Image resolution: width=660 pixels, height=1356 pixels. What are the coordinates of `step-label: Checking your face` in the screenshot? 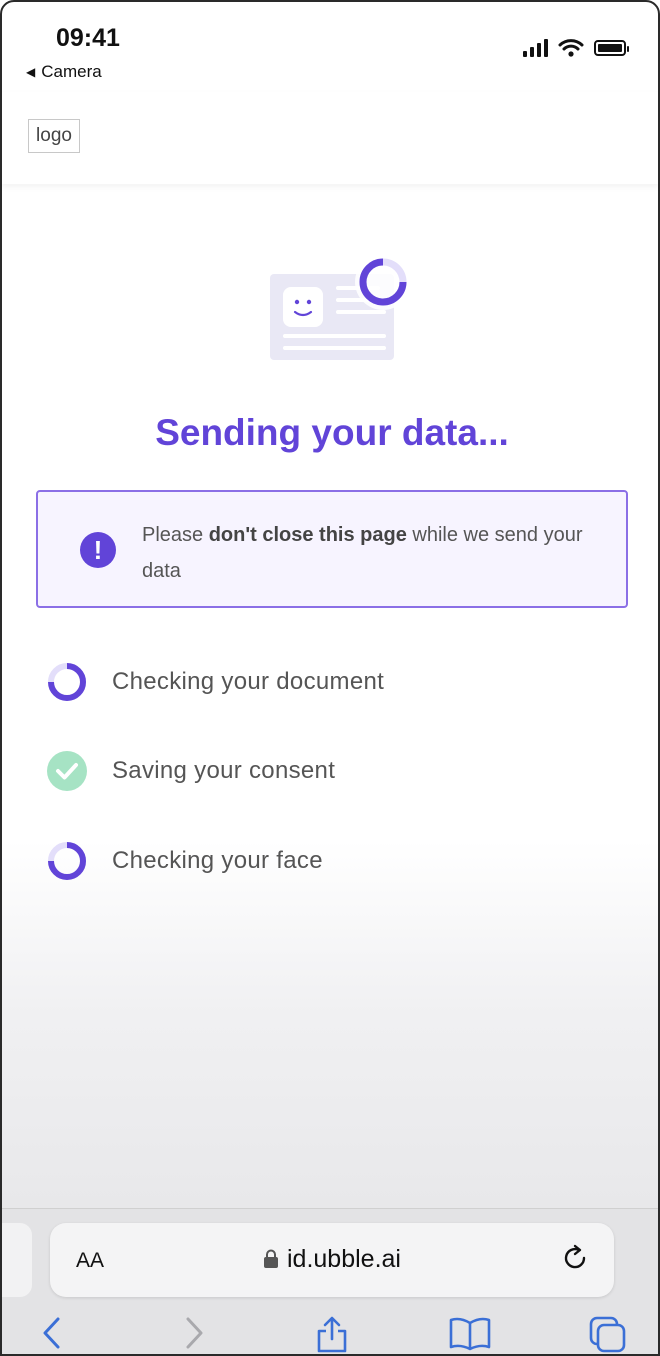 It's located at (217, 860).